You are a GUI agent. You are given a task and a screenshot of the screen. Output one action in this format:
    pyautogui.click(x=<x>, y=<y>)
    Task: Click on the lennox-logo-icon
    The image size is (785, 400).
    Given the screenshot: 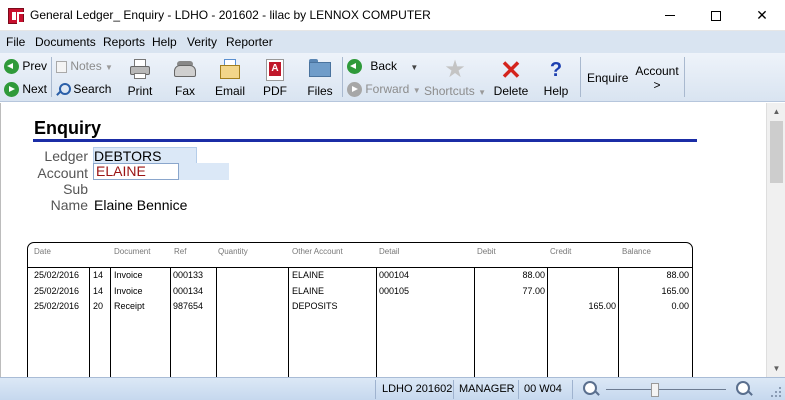 What is the action you would take?
    pyautogui.click(x=16, y=16)
    